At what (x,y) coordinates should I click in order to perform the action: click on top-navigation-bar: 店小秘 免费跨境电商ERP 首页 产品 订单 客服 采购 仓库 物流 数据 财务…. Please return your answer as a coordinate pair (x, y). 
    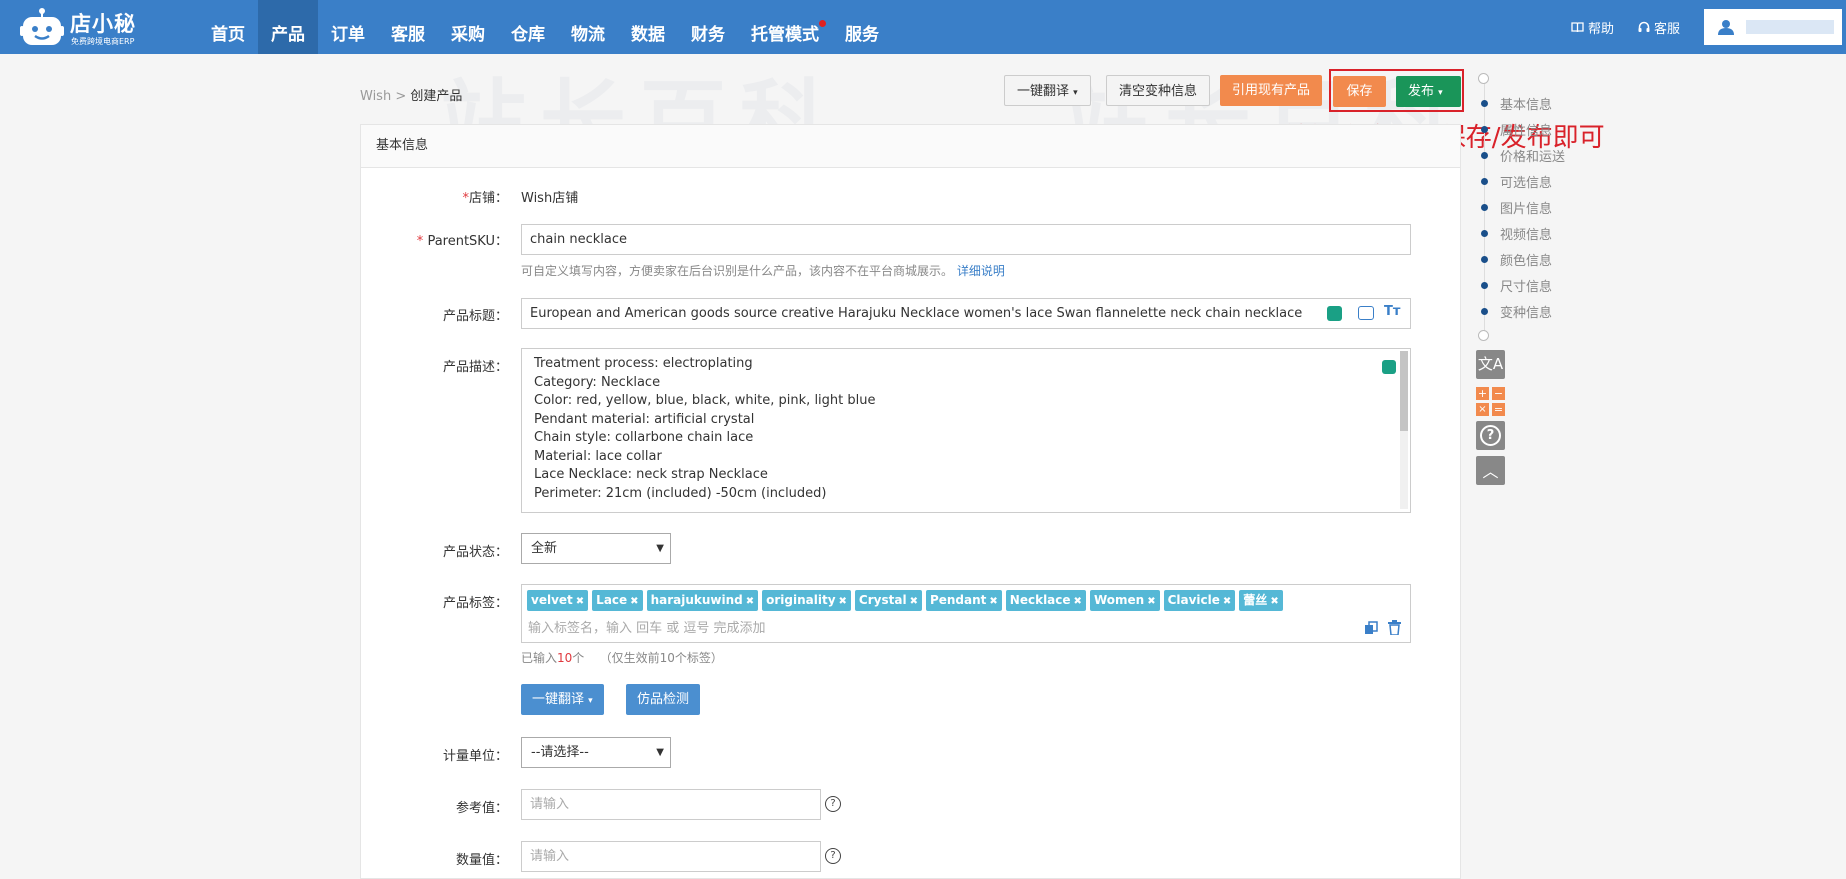
    Looking at the image, I should click on (923, 27).